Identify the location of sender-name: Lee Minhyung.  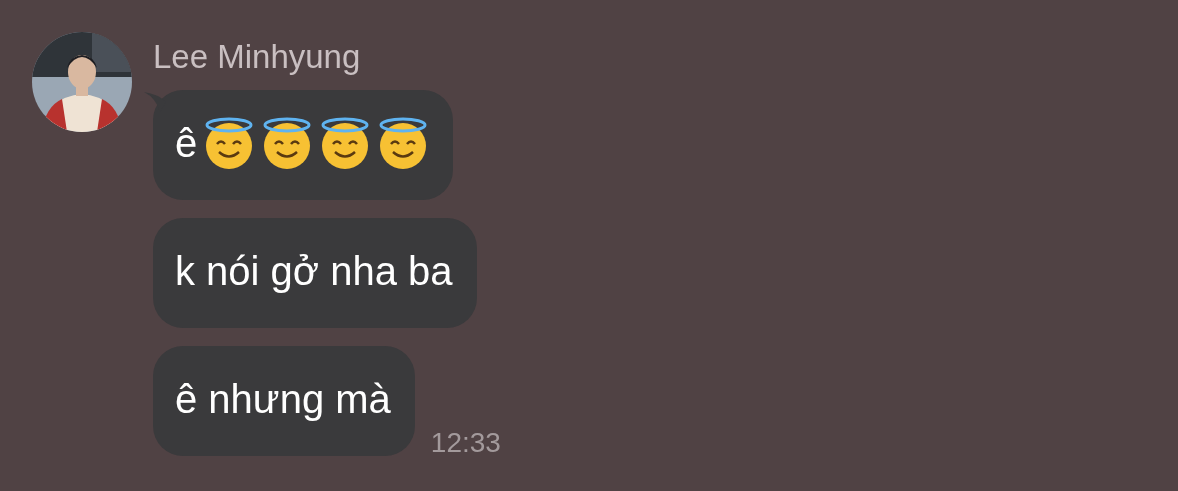
(257, 57).